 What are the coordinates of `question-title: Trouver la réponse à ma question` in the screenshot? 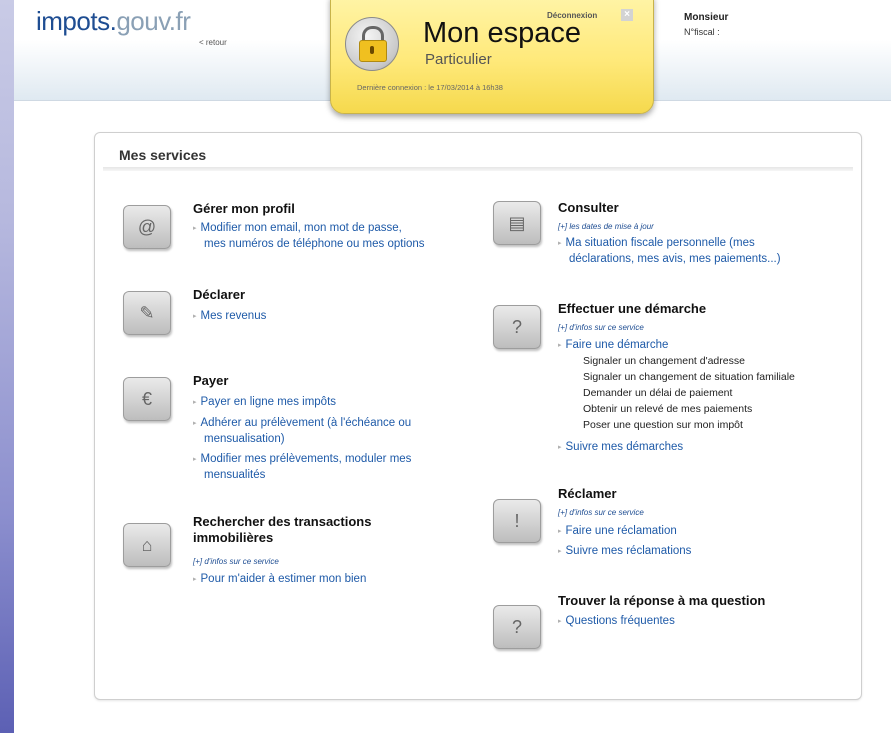 It's located at (661, 601).